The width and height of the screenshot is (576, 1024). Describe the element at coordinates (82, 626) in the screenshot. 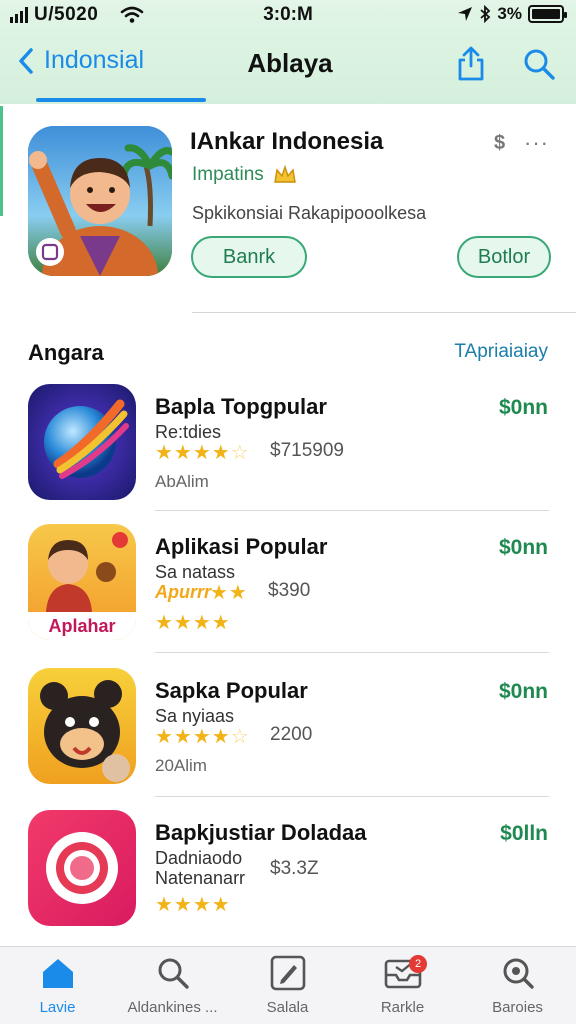

I see `app-icon-caption: Aplahar` at that location.